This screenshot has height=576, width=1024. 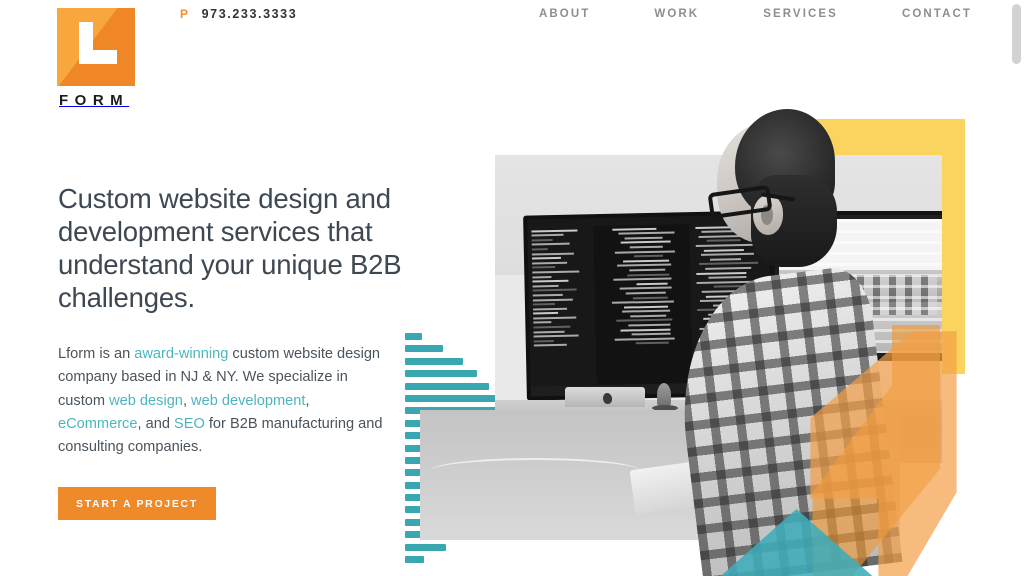 What do you see at coordinates (96, 354) in the screenshot?
I see `hero-text-segment-1: Lform is an` at bounding box center [96, 354].